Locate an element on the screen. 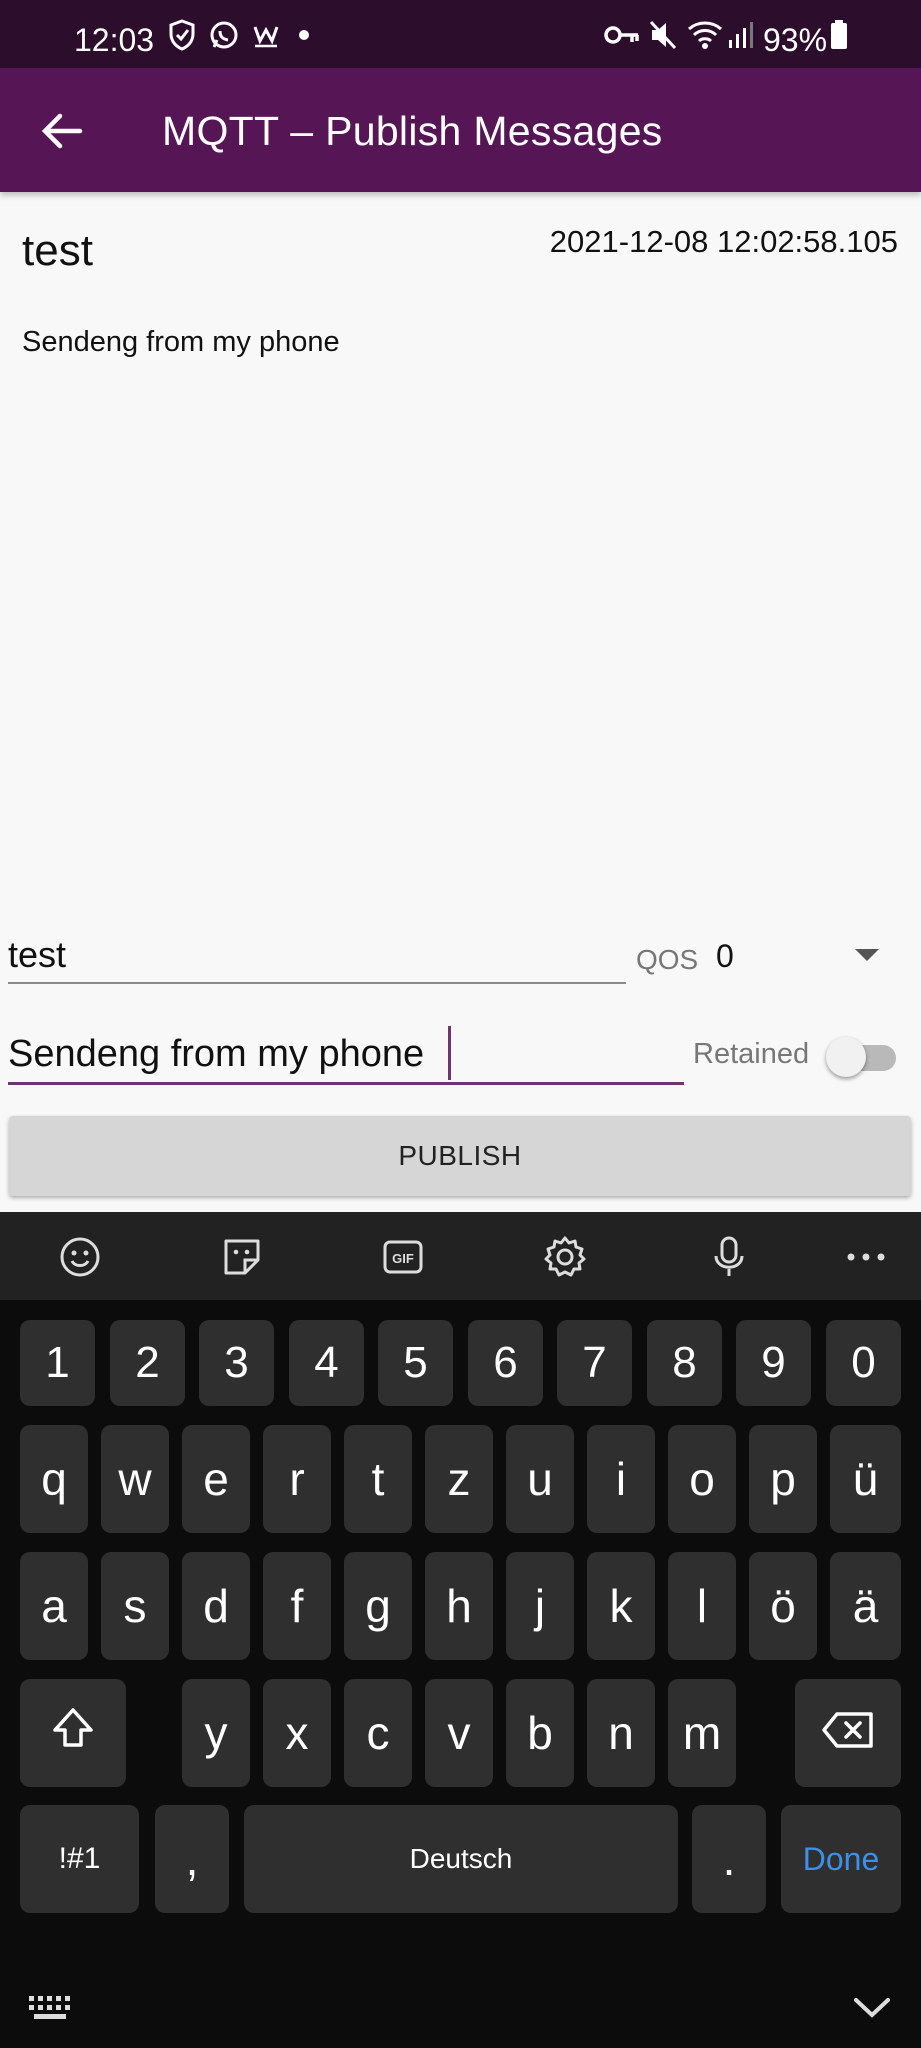  key-icon is located at coordinates (622, 35).